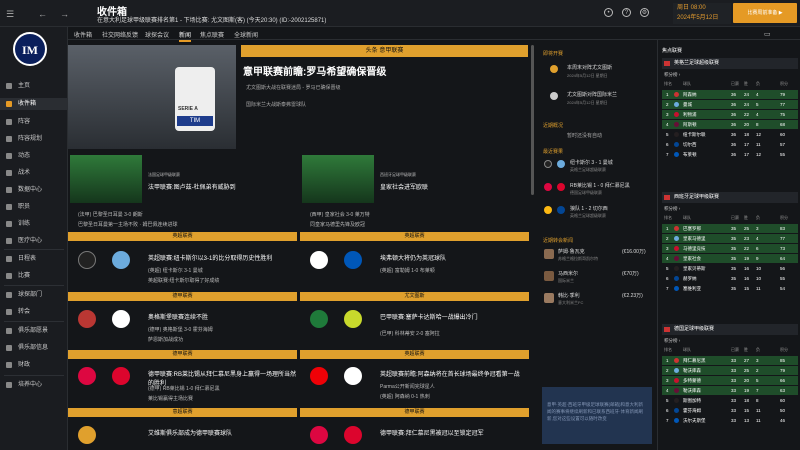 The width and height of the screenshot is (800, 450). I want to click on result-item: 狼队 1 - 2 切尔西, so click(589, 208).